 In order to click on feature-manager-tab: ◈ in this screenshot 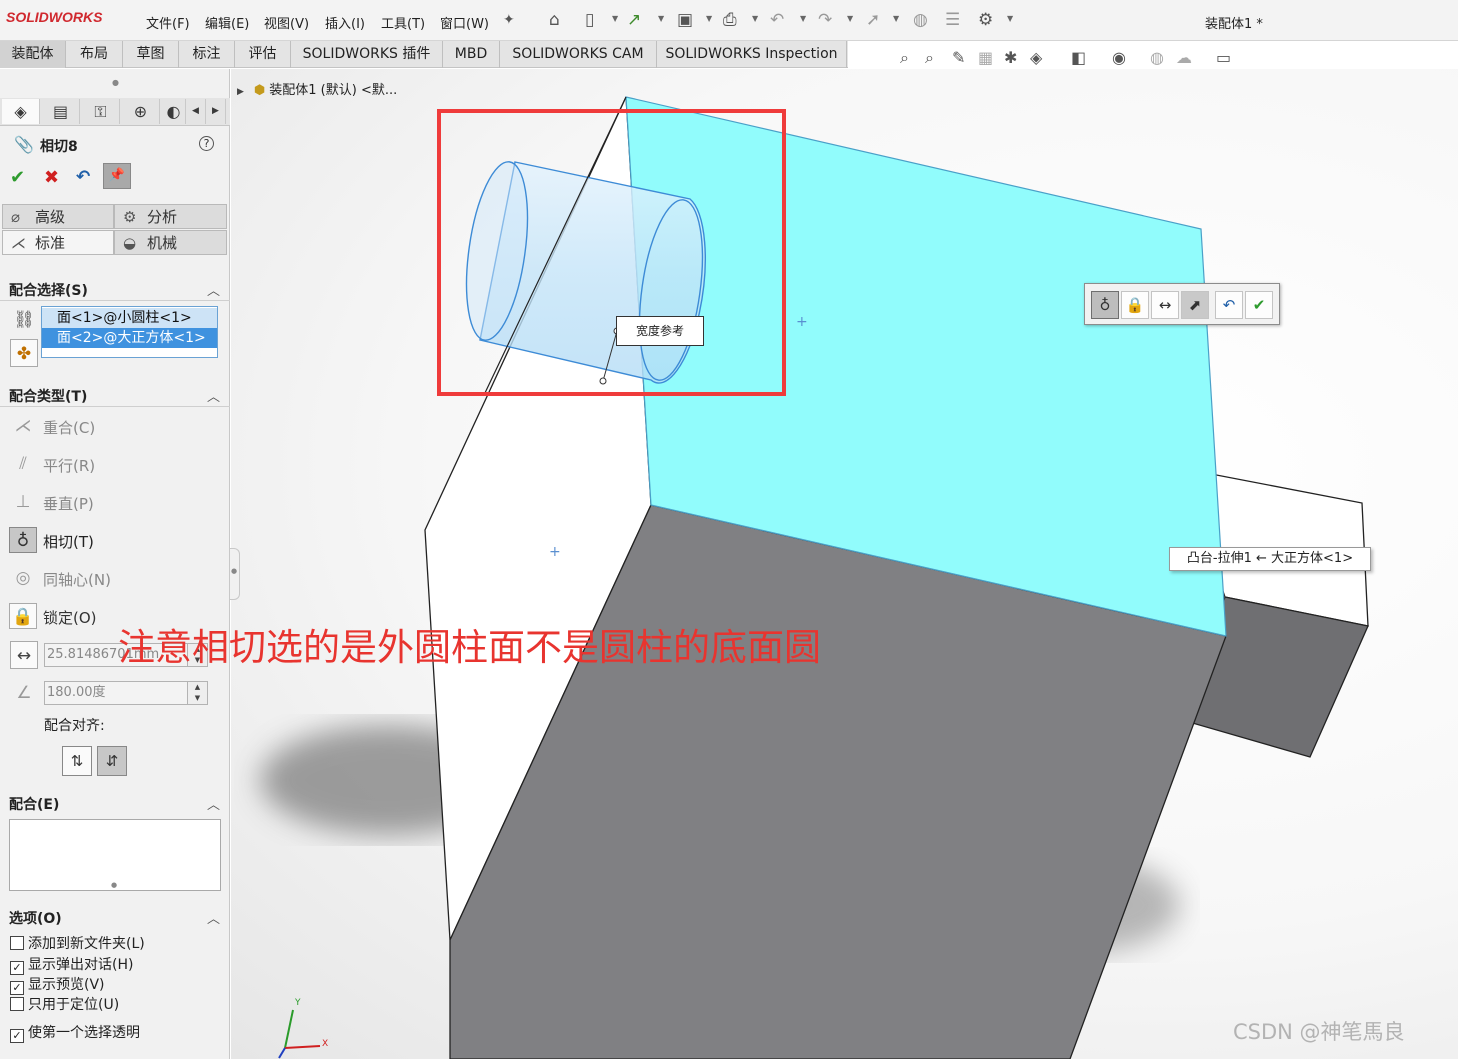, I will do `click(21, 111)`.